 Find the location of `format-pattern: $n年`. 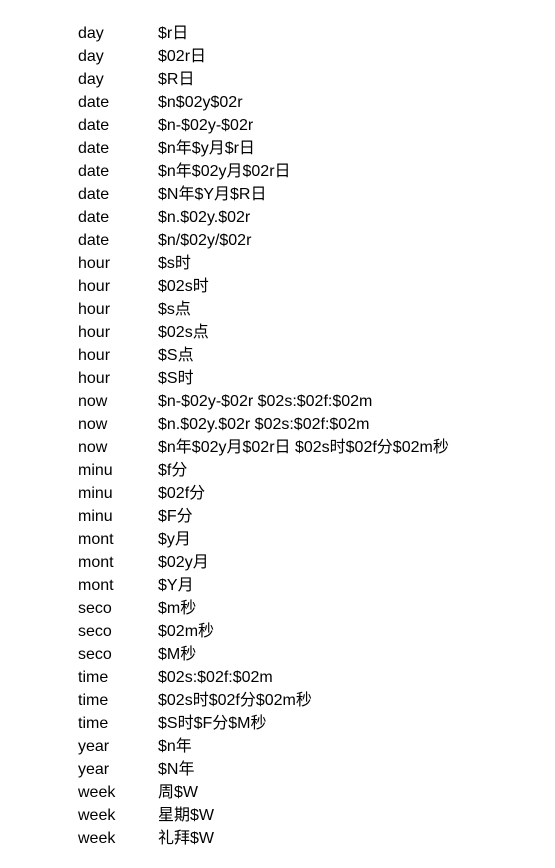

format-pattern: $n年 is located at coordinates (175, 746).